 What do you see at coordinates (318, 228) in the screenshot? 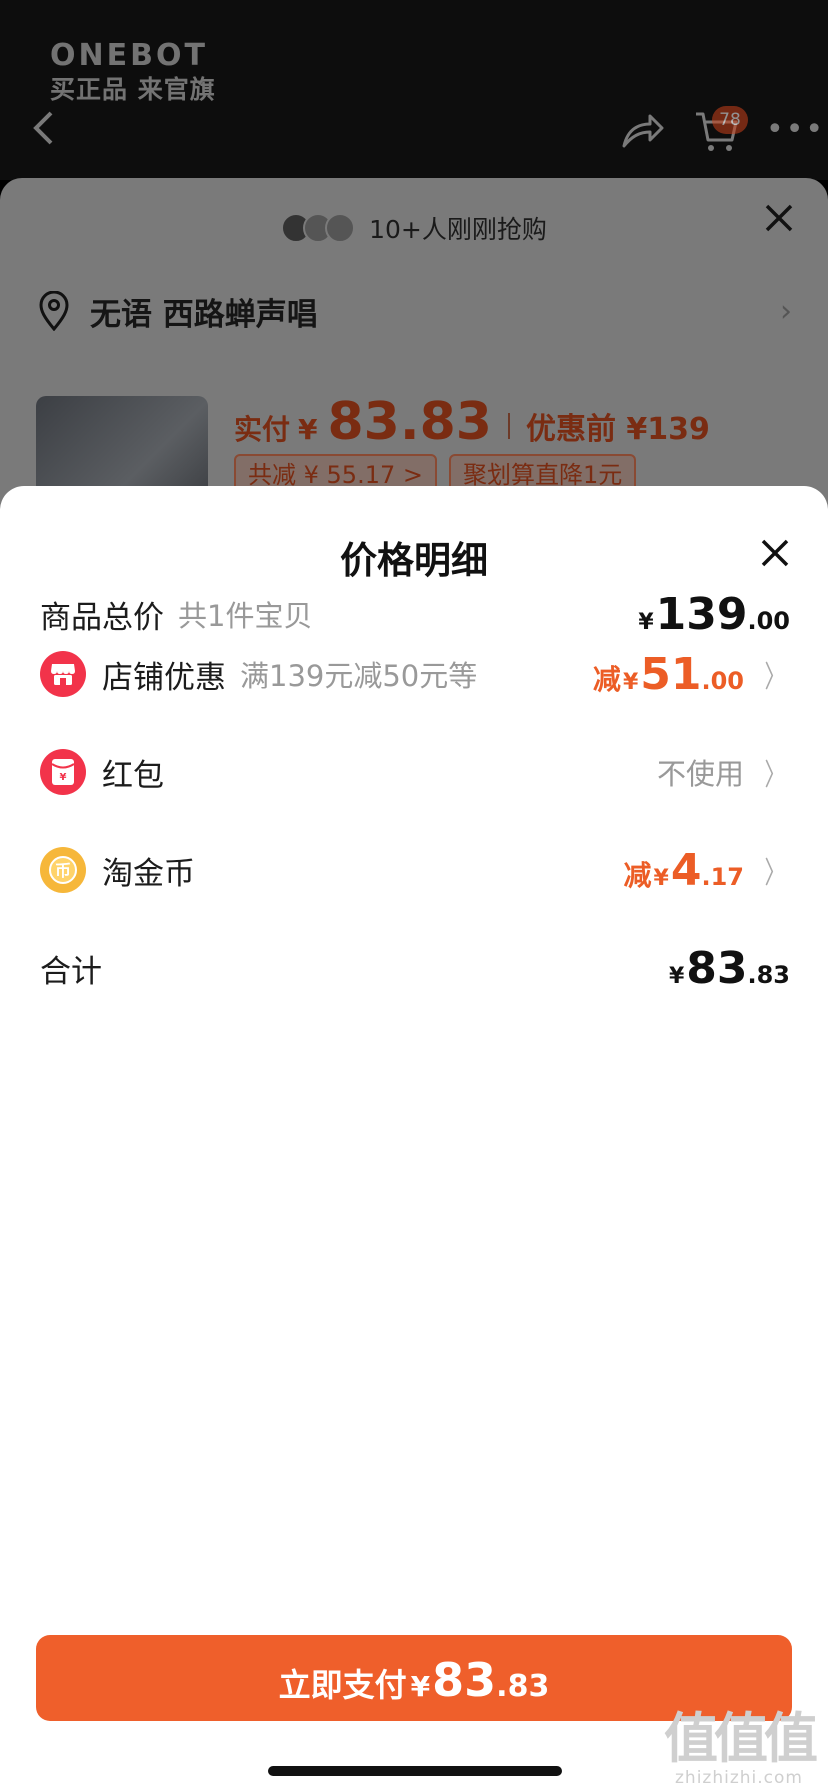
I see `buyer-avatars` at bounding box center [318, 228].